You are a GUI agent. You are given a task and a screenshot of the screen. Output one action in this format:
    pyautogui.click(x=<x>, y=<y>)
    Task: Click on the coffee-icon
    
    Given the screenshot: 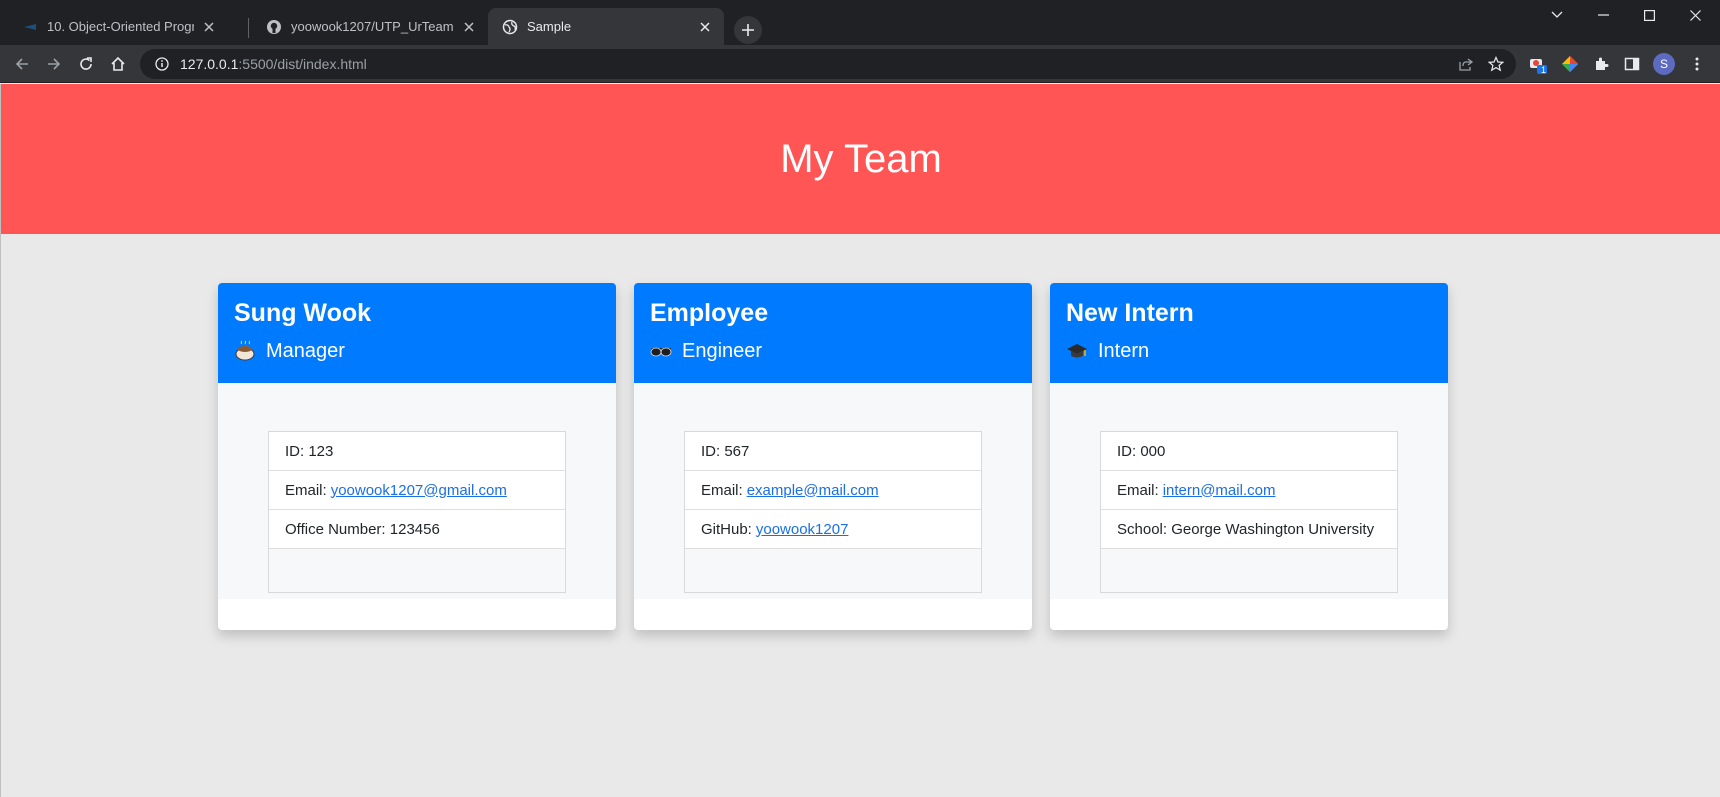 What is the action you would take?
    pyautogui.click(x=245, y=351)
    